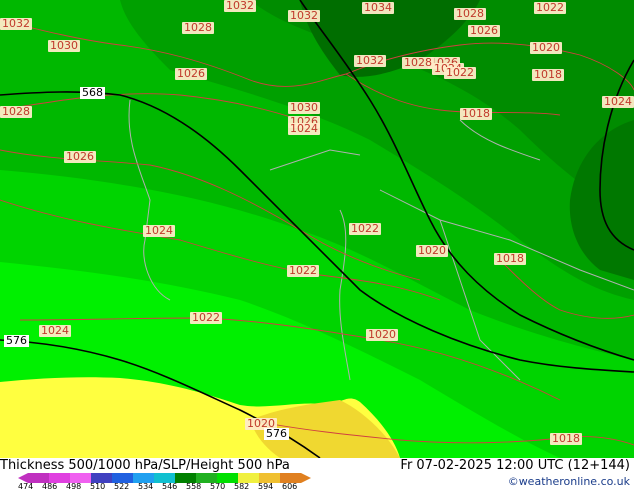 The image size is (634, 491). What do you see at coordinates (306, 478) in the screenshot?
I see `scale-arrow-right` at bounding box center [306, 478].